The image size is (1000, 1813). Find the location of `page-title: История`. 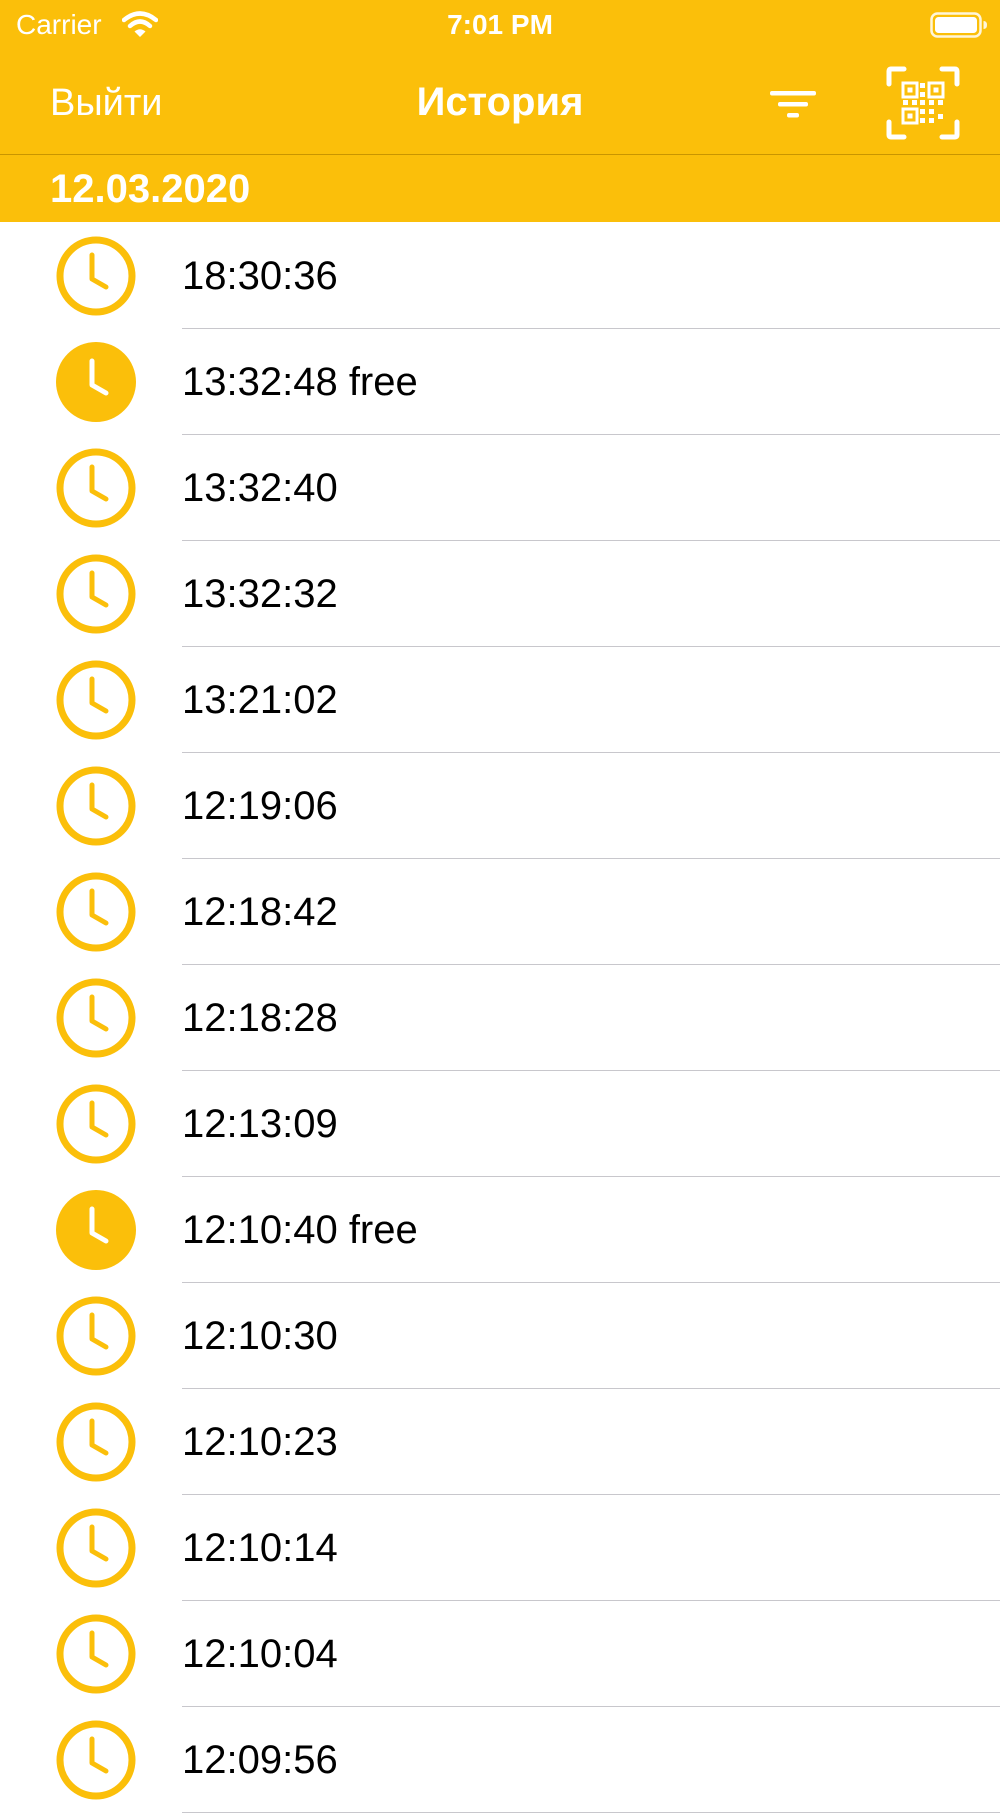

page-title: История is located at coordinates (500, 102).